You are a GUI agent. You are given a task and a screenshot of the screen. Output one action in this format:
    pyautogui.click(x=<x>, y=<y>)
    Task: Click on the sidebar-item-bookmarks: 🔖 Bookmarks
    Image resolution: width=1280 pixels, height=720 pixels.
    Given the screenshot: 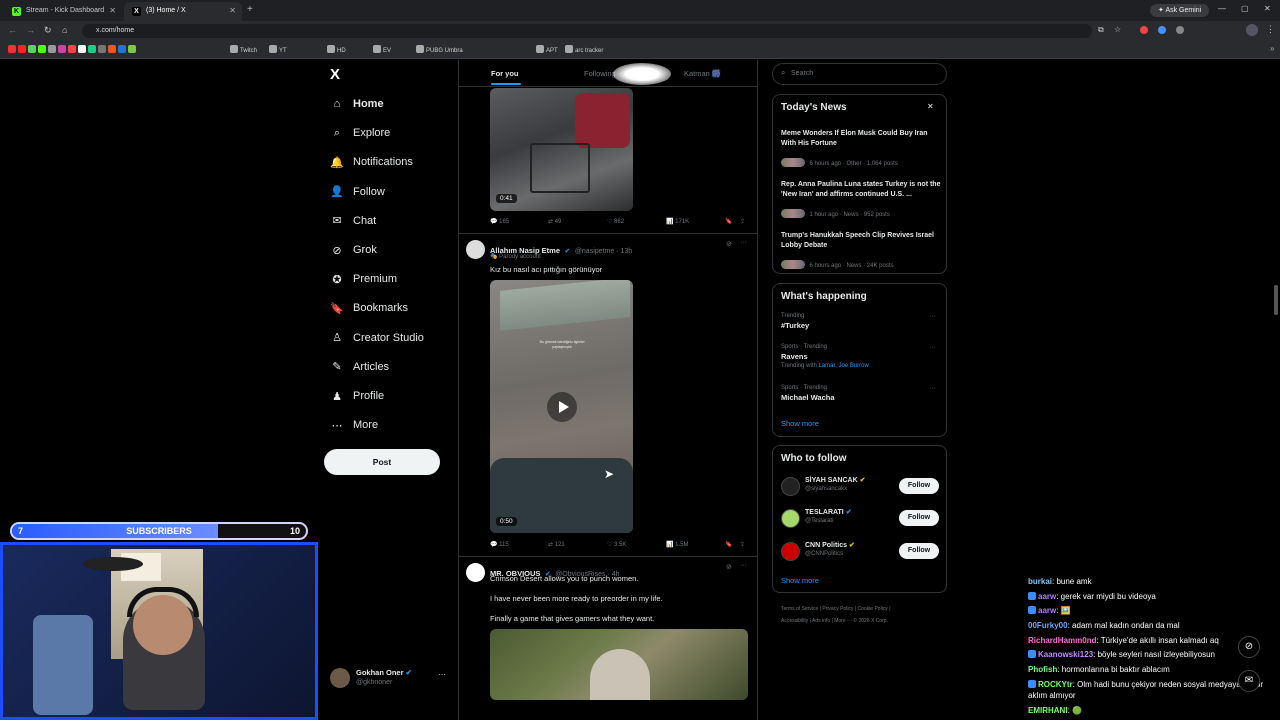 What is the action you would take?
    pyautogui.click(x=369, y=308)
    